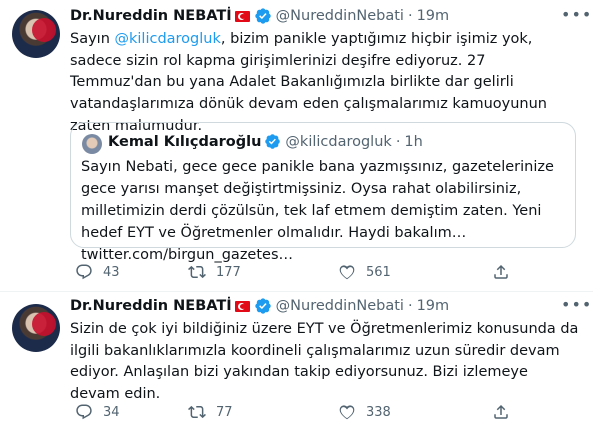  What do you see at coordinates (364, 272) in the screenshot?
I see `like-button: 561` at bounding box center [364, 272].